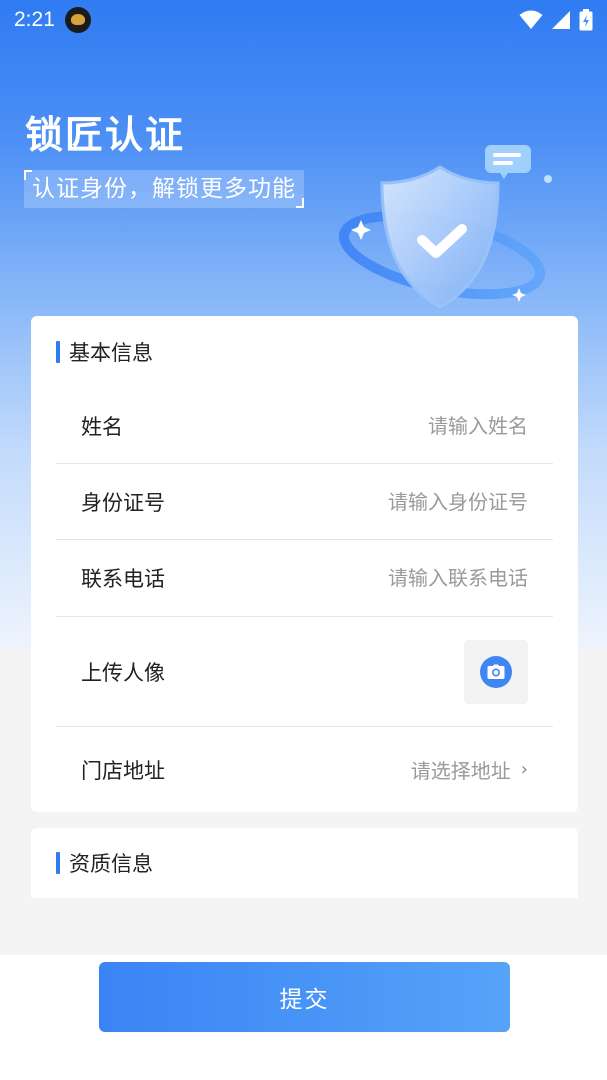 This screenshot has width=607, height=1080. I want to click on id-number-input, so click(398, 501).